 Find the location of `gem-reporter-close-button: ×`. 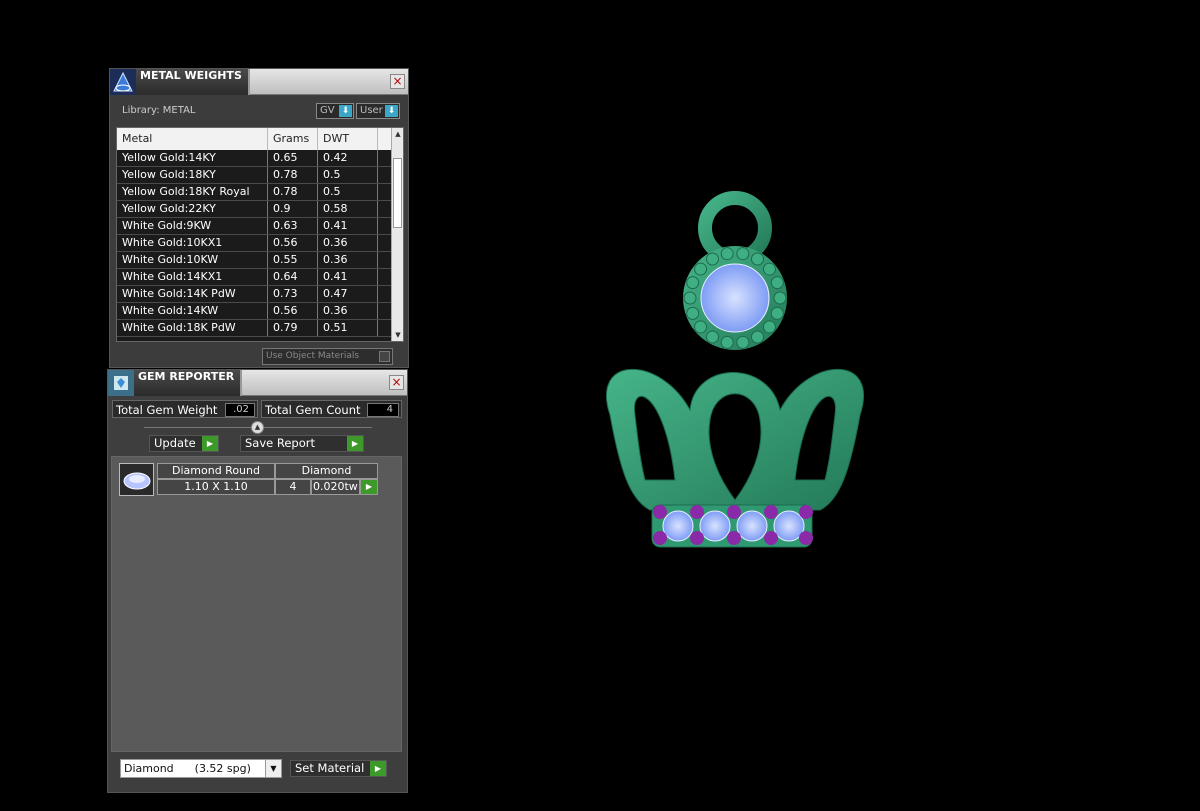

gem-reporter-close-button: × is located at coordinates (396, 382).